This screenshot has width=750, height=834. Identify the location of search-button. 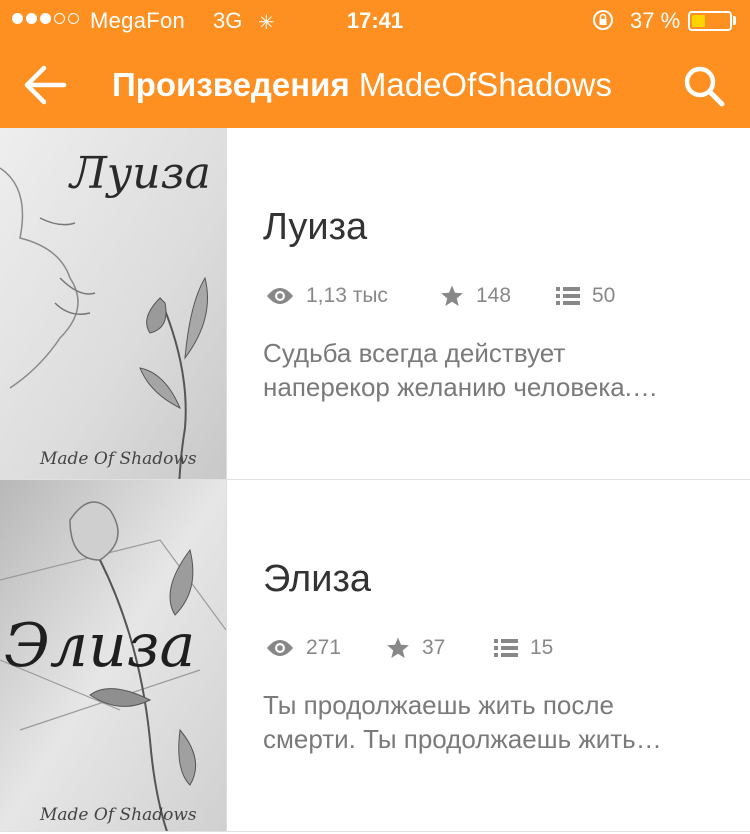
(704, 86).